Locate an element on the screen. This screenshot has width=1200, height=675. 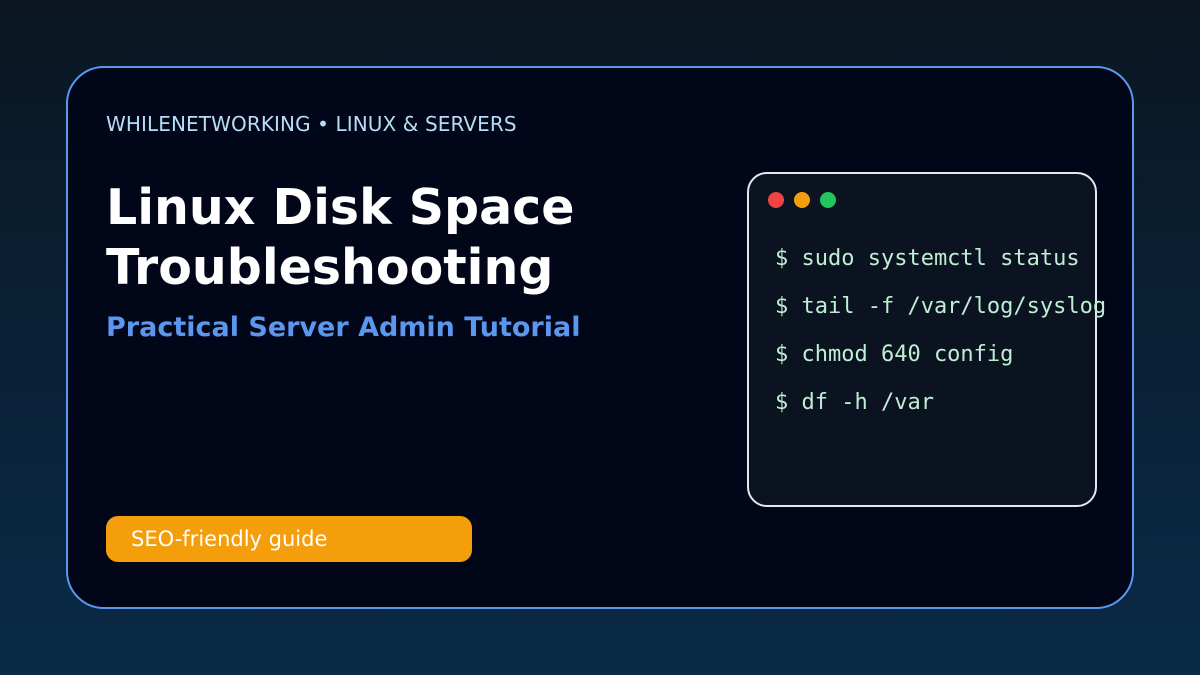
terminal-command-line: $ tail -f /var/log/syslog is located at coordinates (941, 306).